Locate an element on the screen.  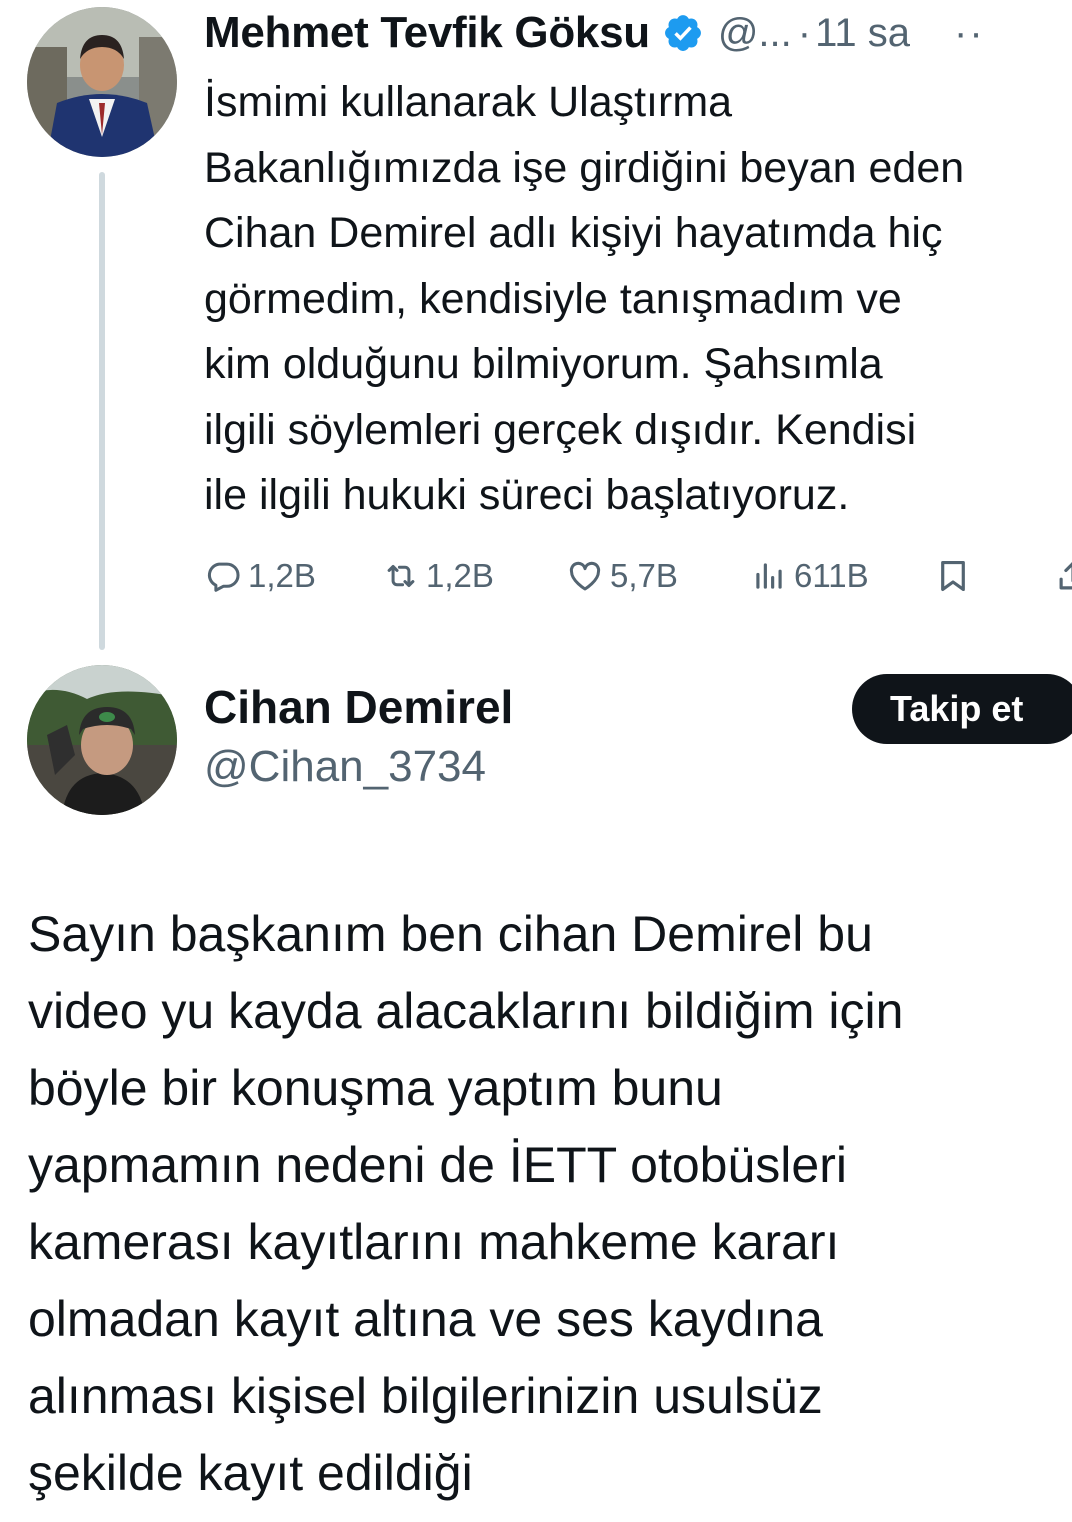
avatar-man-in-suit-image is located at coordinates (102, 82).